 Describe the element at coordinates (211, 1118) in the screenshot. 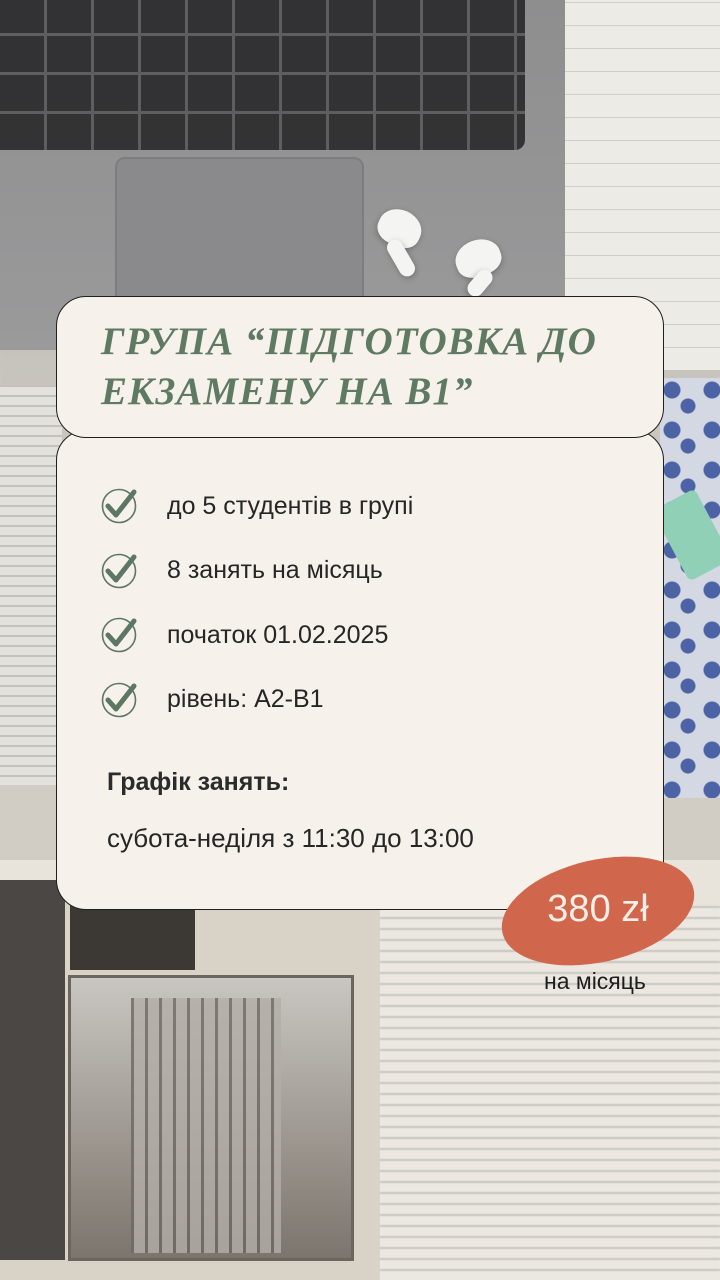

I see `building-engraving-image` at that location.